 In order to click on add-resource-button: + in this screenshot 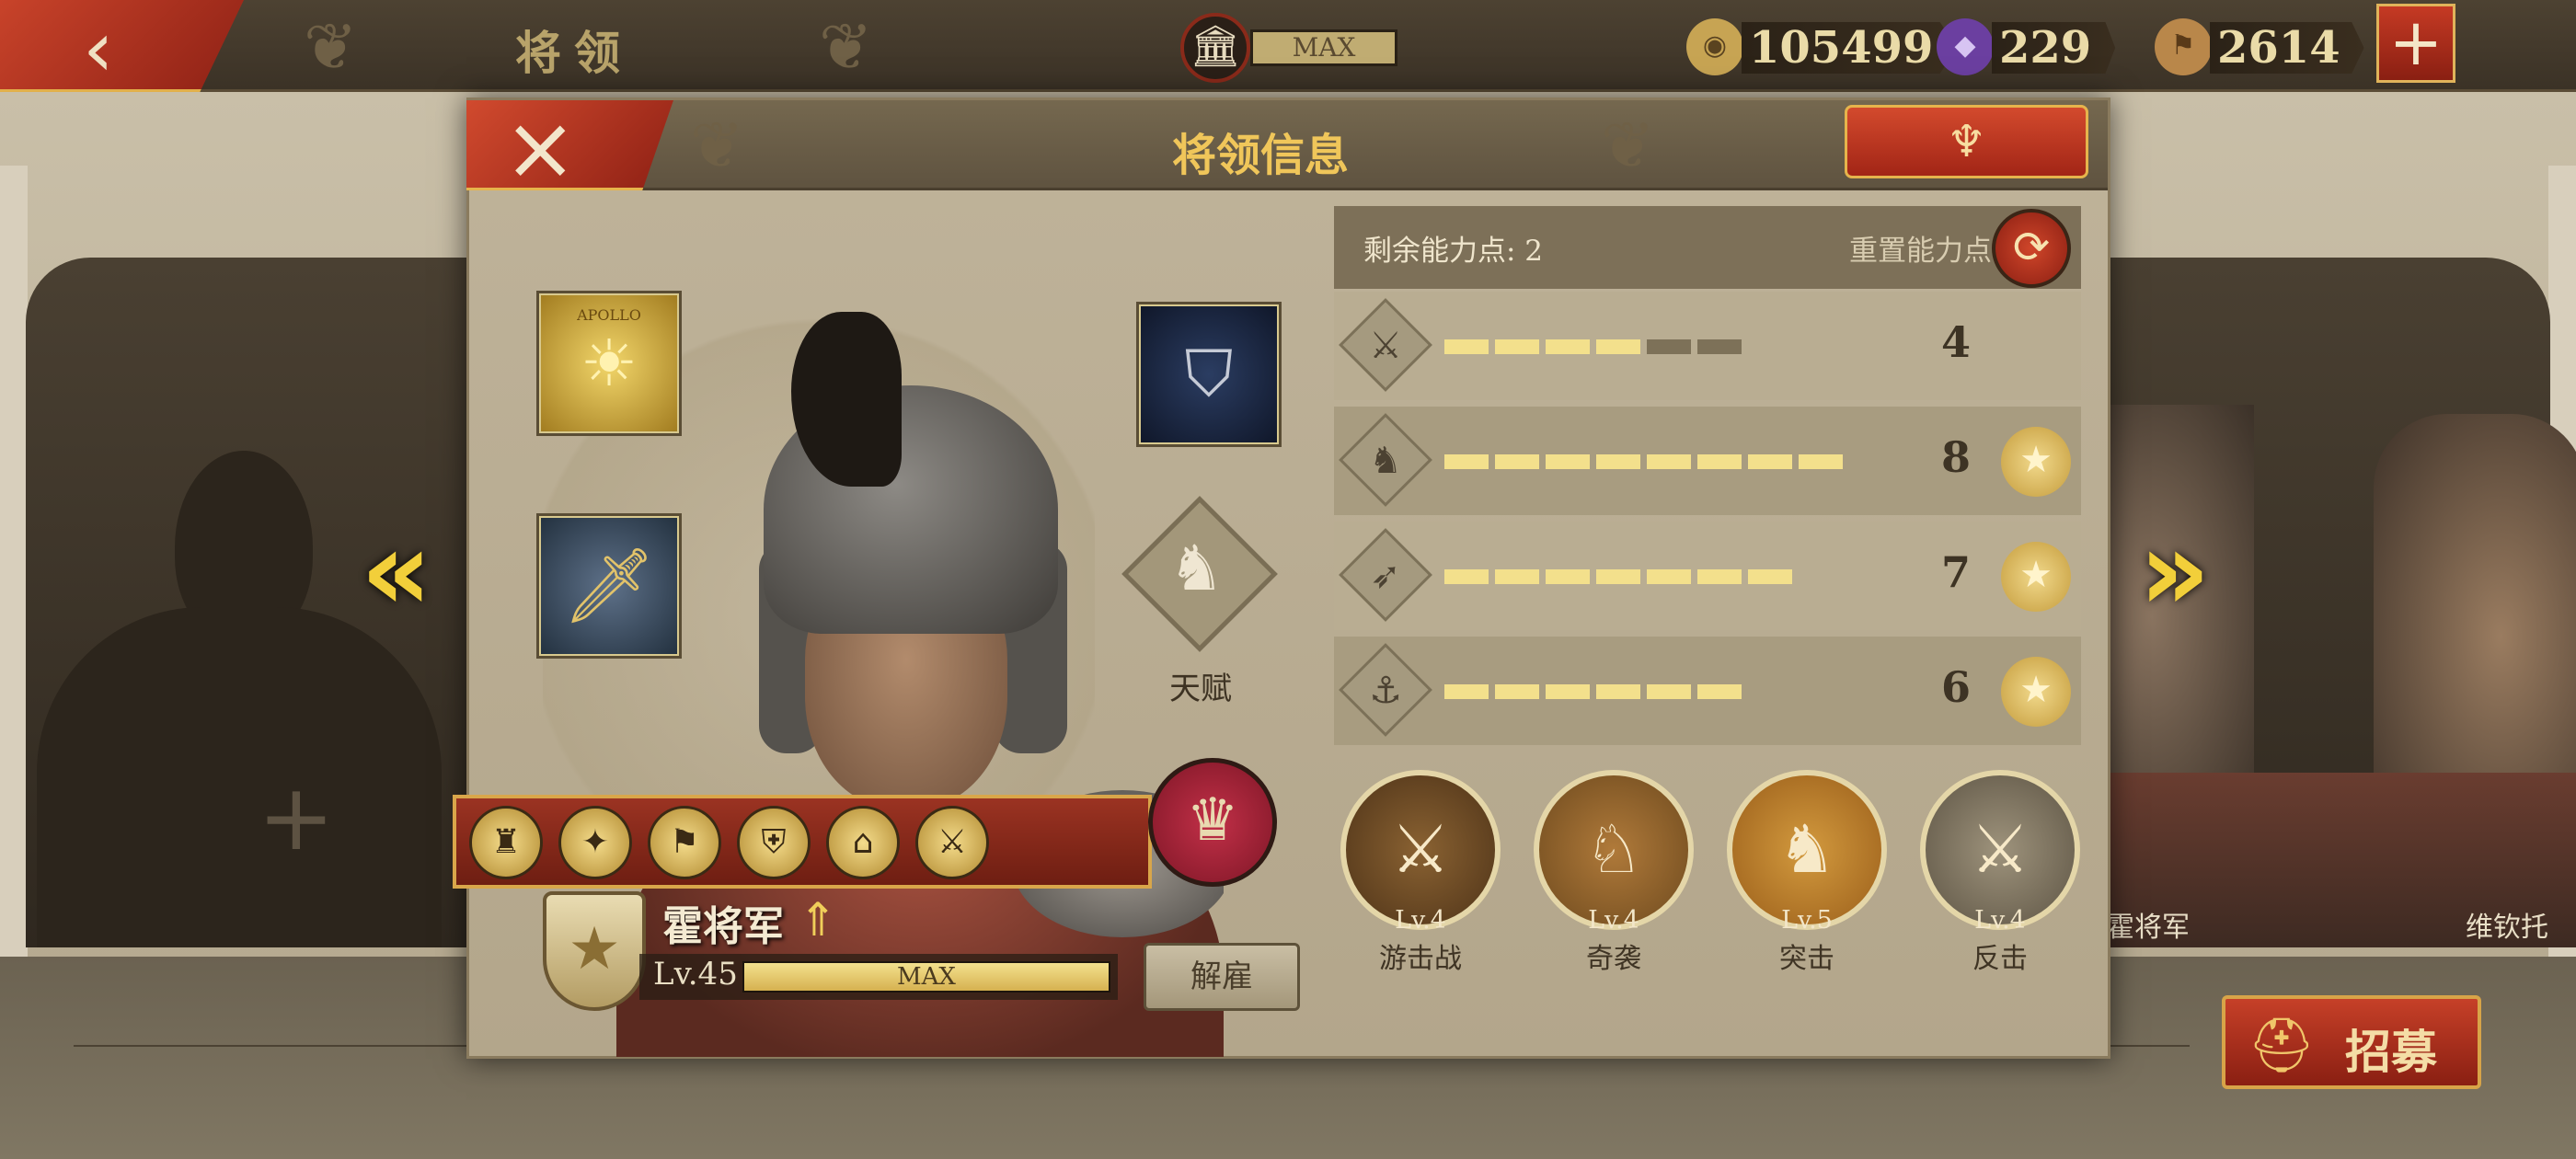, I will do `click(2415, 43)`.